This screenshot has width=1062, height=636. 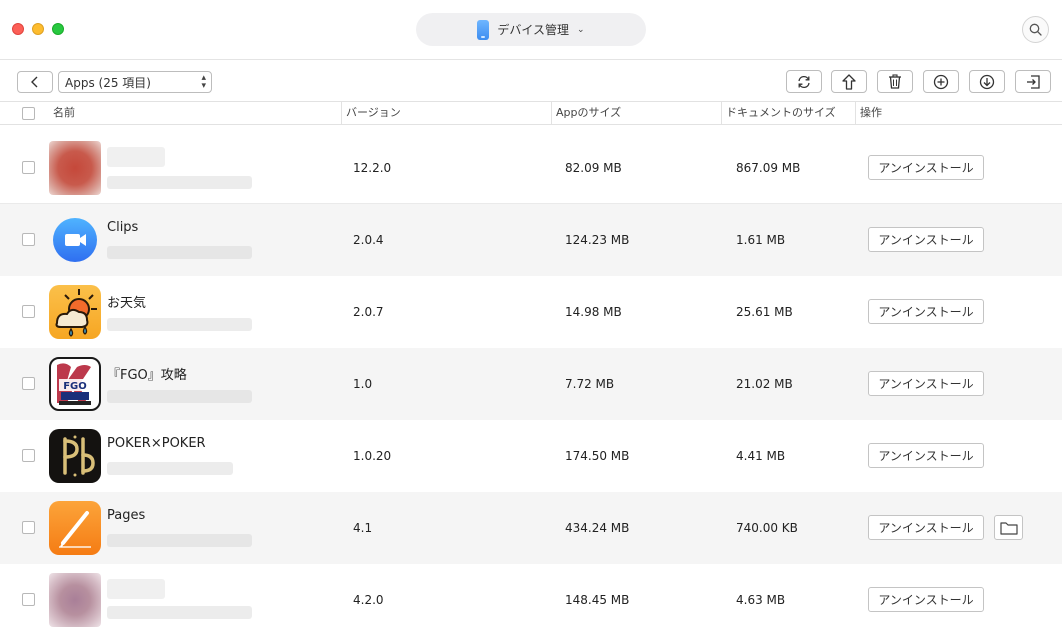 I want to click on search-button, so click(x=1035, y=29).